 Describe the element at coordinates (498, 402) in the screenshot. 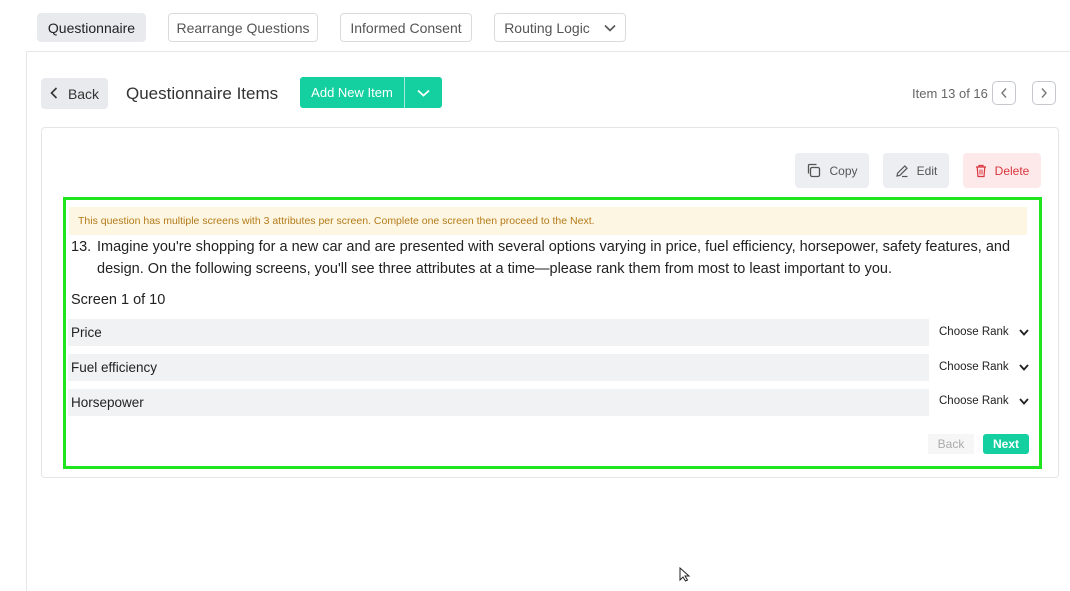

I see `attribute-row: Horsepower` at that location.